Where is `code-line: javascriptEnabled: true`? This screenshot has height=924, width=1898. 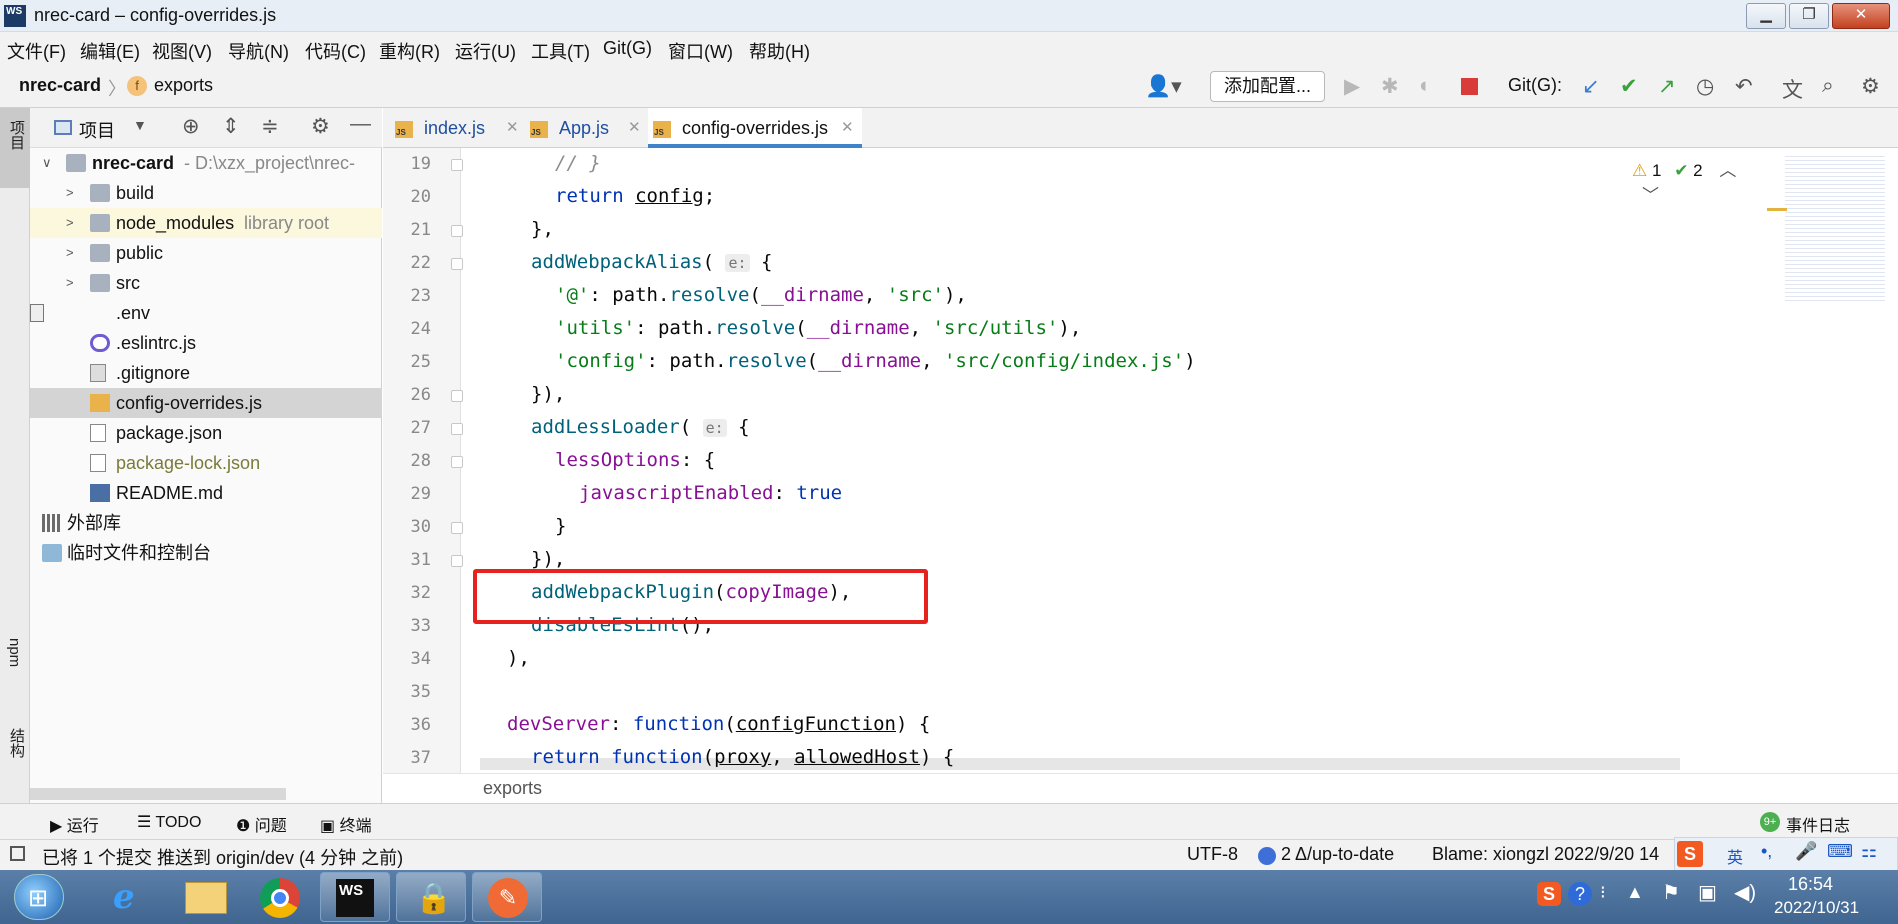 code-line: javascriptEnabled: true is located at coordinates (710, 493).